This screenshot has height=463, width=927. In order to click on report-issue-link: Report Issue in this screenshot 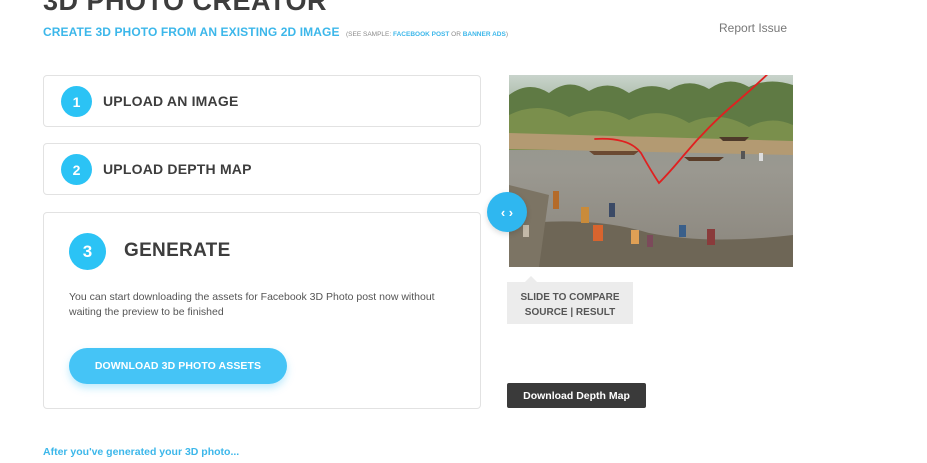, I will do `click(753, 28)`.